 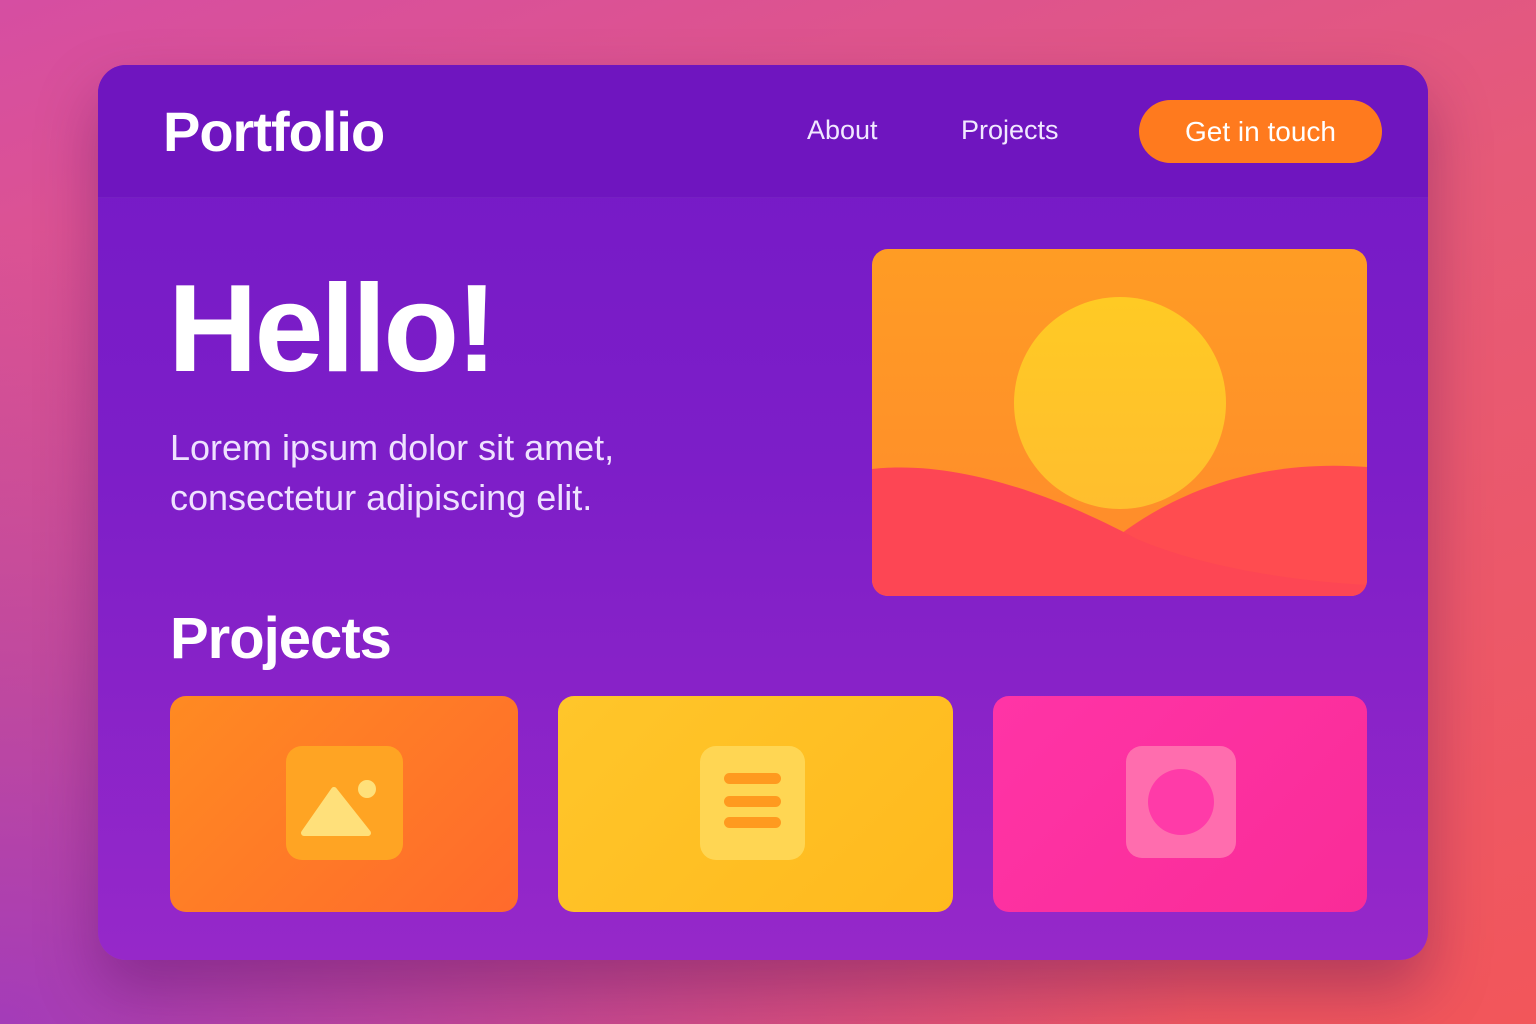 I want to click on document-icon, so click(x=752, y=803).